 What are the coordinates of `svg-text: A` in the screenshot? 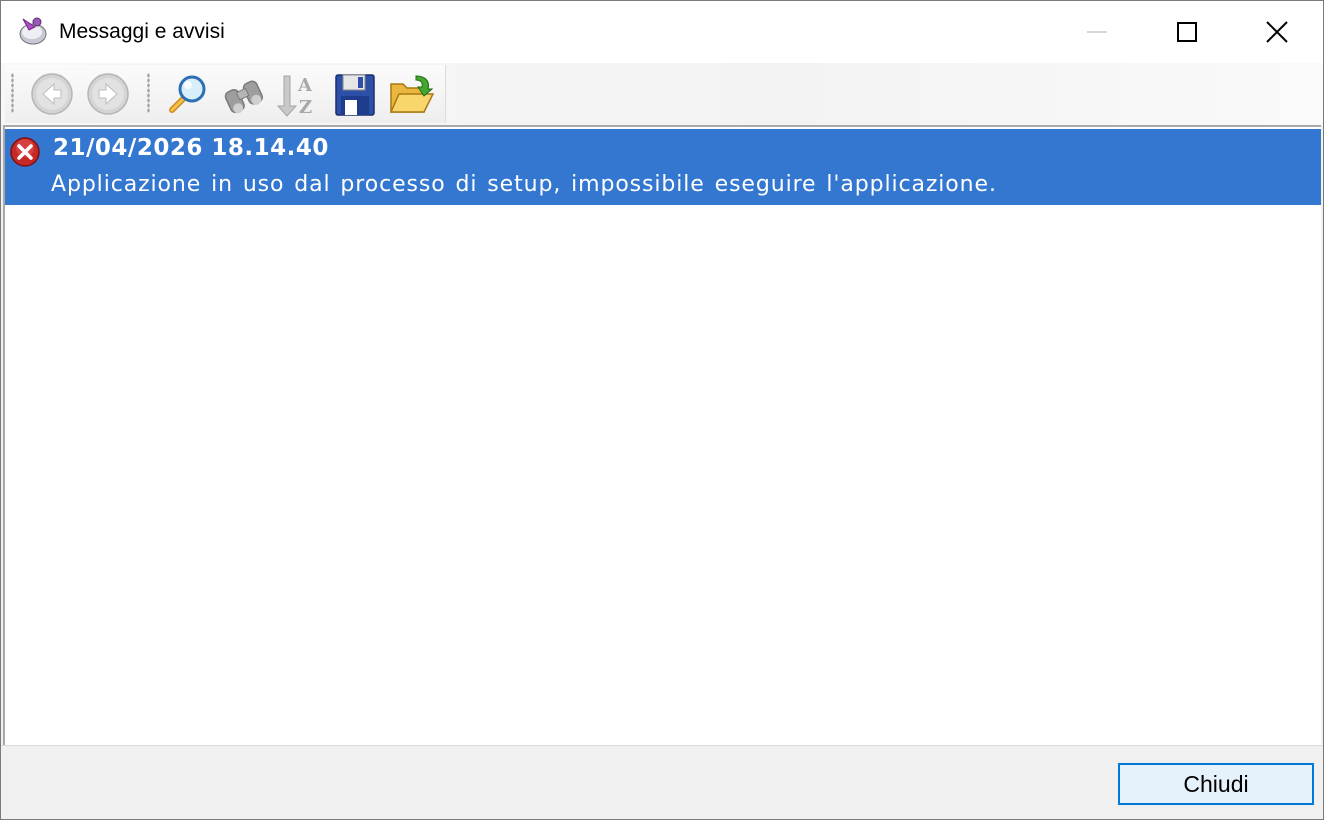 It's located at (305, 85).